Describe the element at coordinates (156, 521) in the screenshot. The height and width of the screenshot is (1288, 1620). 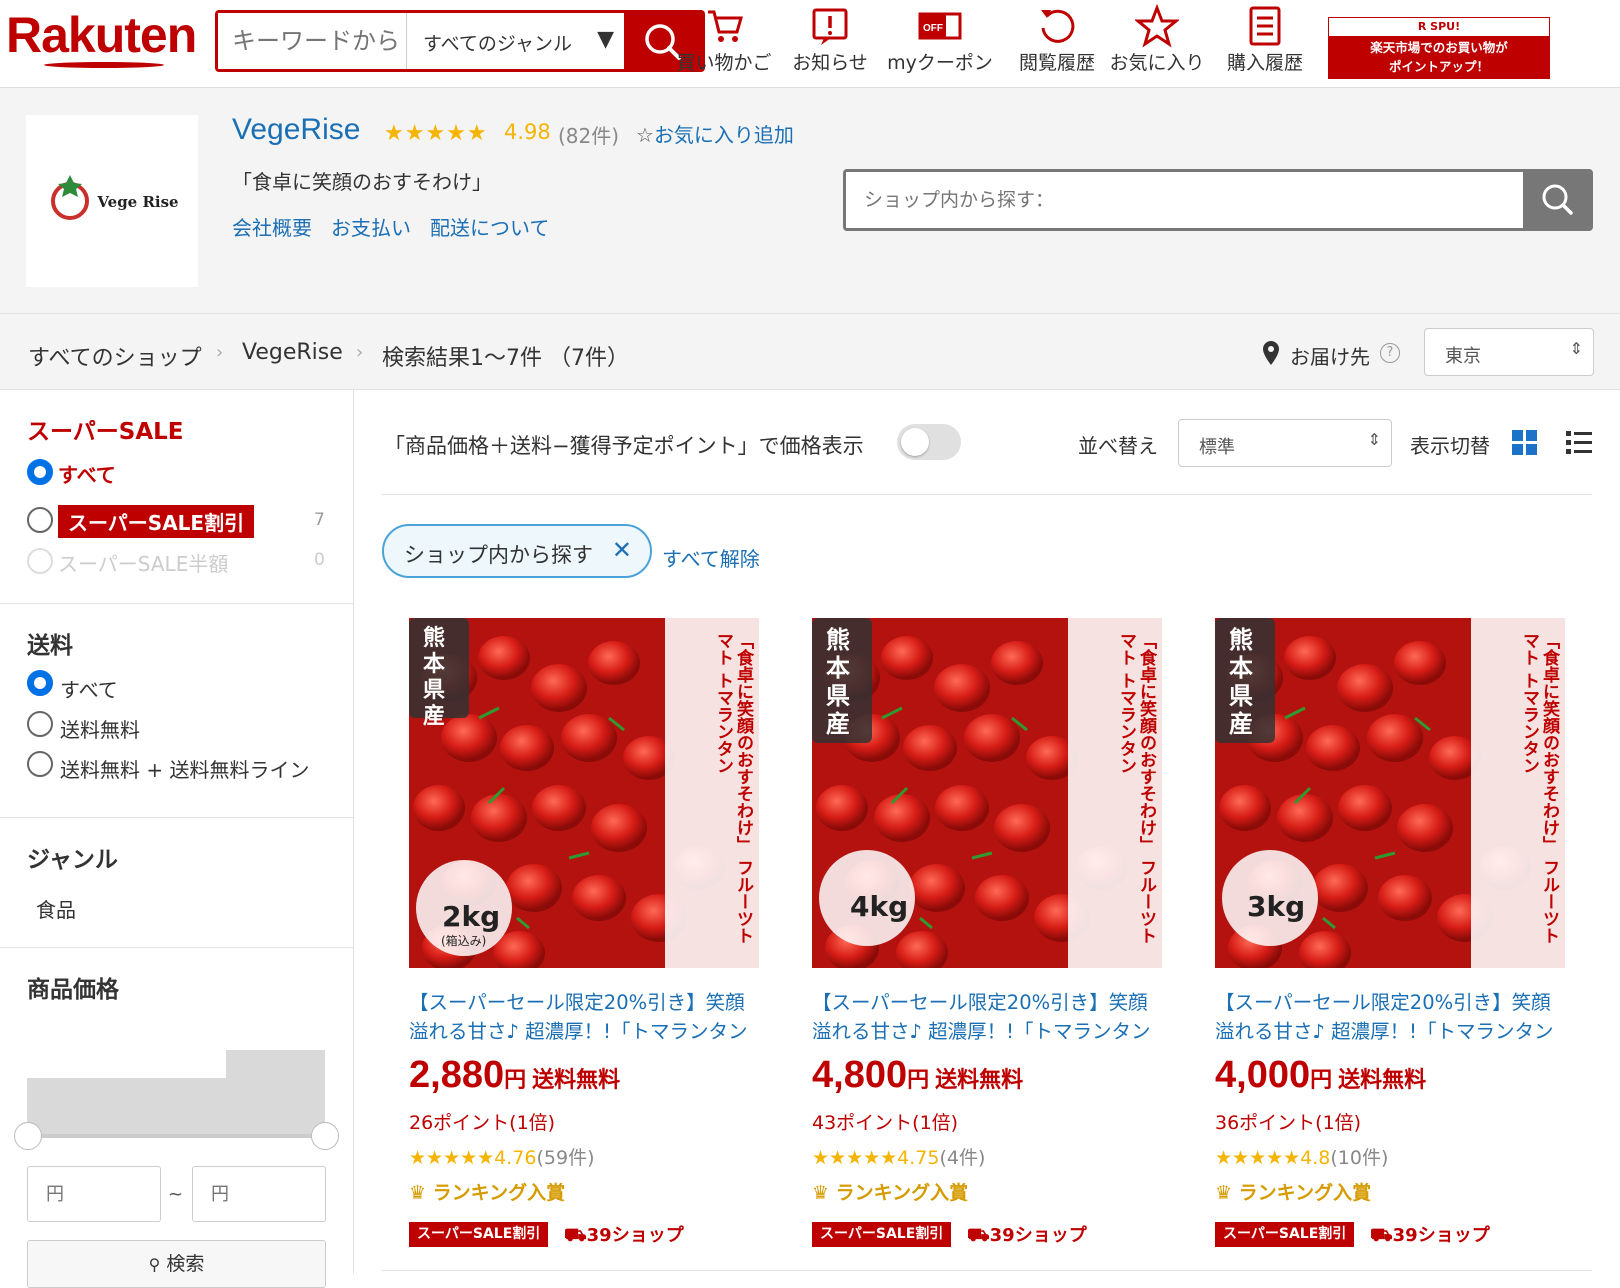
I see `sale-discount-label: スーパーSALE割引` at that location.